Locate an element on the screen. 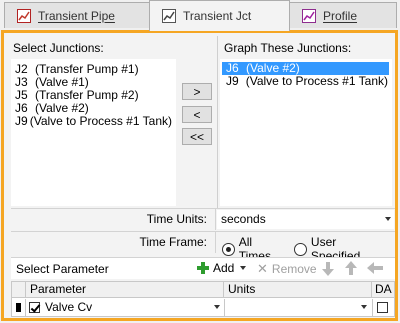  add-junction-button: > is located at coordinates (197, 91).